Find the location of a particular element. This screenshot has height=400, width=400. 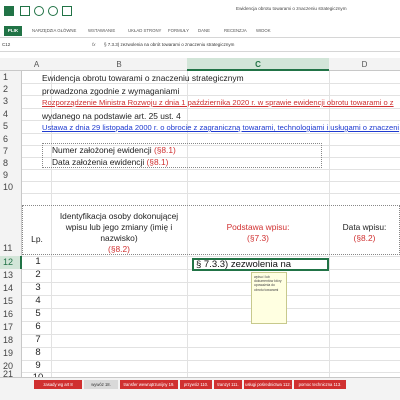

basis-header: Podstawa wpisu: (§7.3) is located at coordinates (258, 232).